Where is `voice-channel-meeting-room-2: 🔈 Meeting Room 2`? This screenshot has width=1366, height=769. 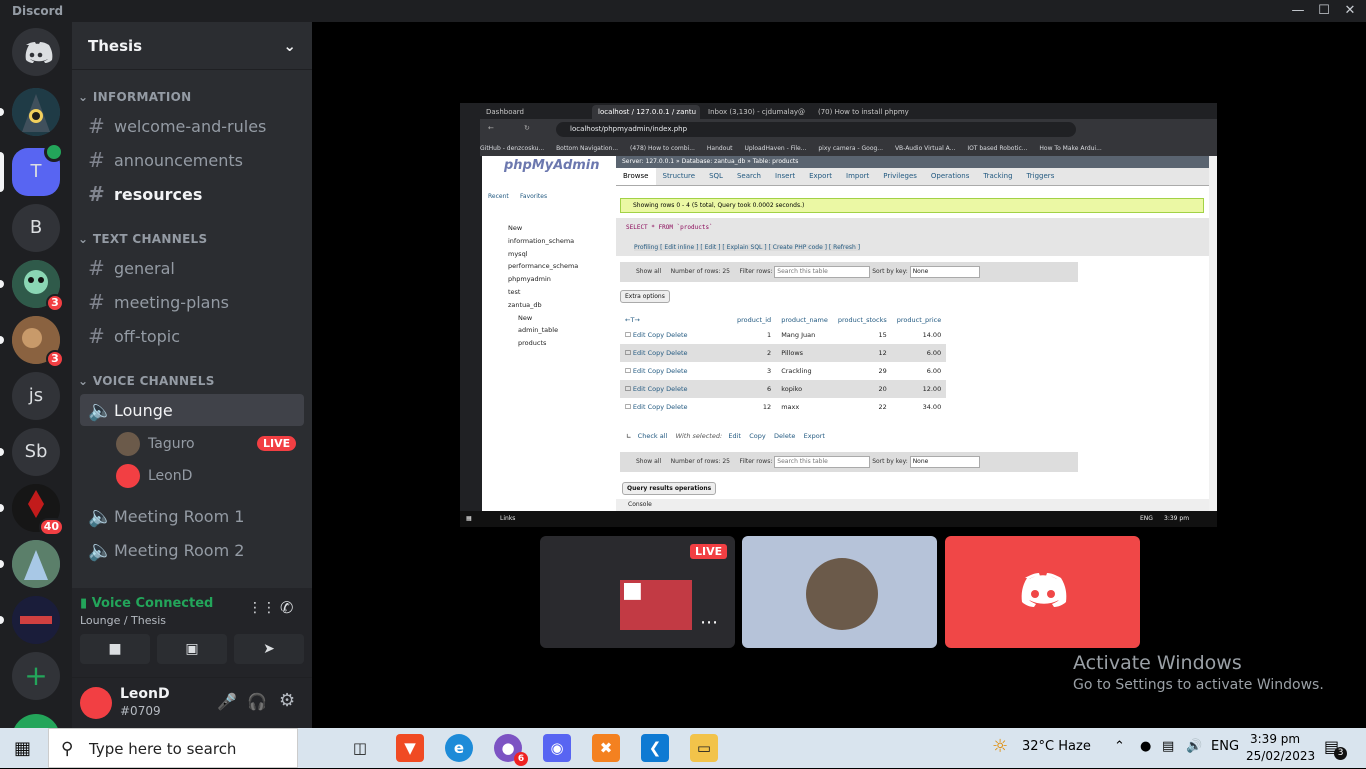
voice-channel-meeting-room-2: 🔈 Meeting Room 2 is located at coordinates (192, 550).